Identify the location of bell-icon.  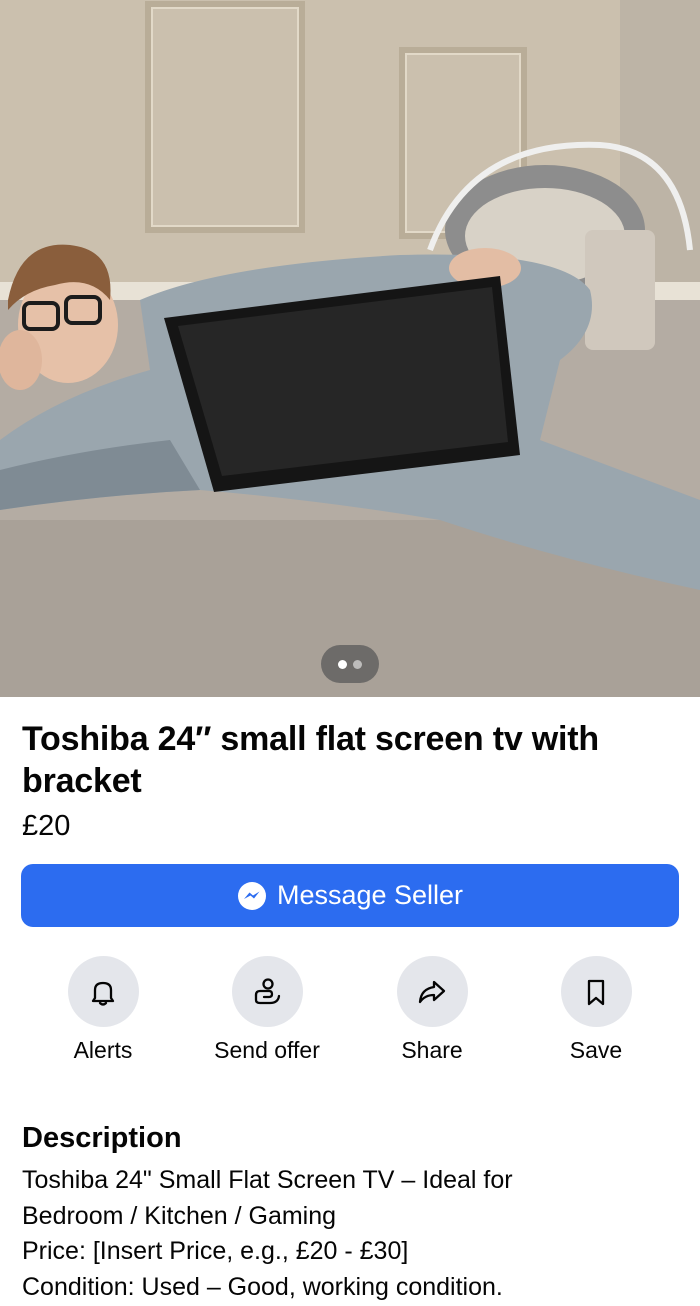
(103, 993).